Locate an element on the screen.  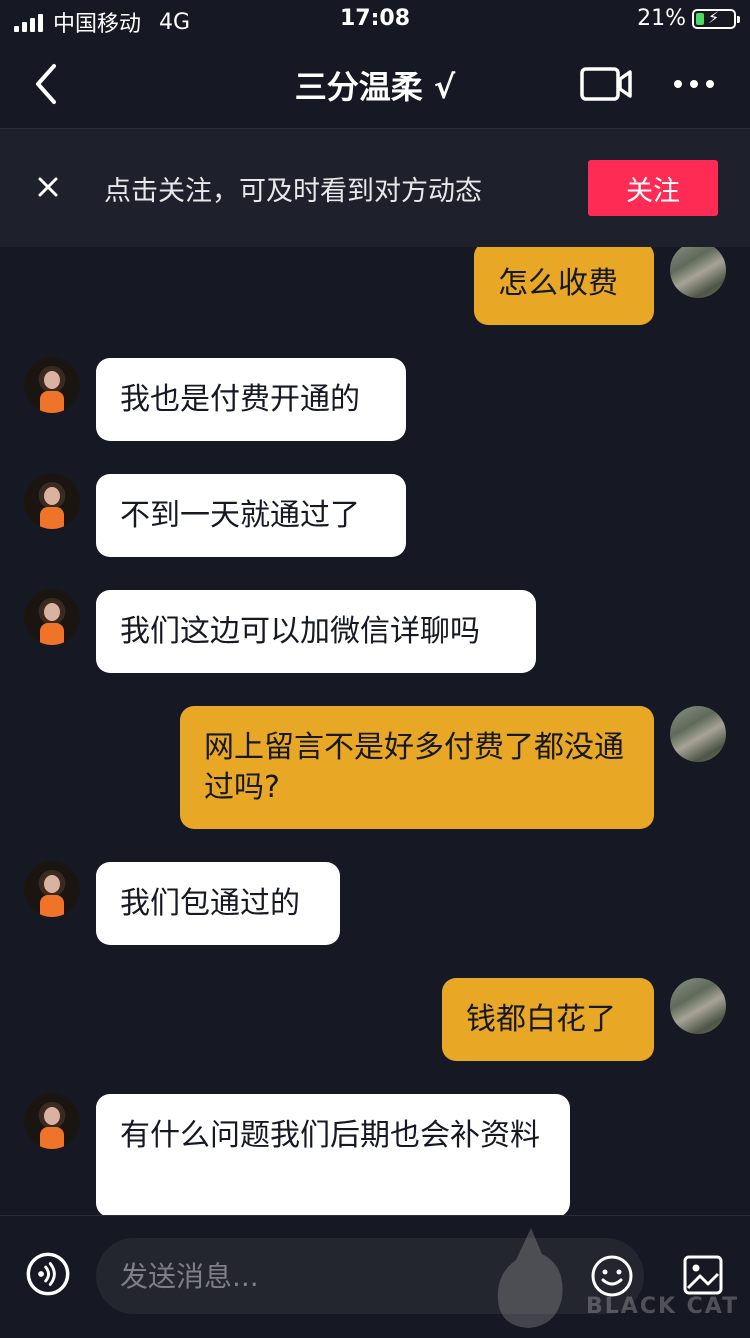
voice-icon is located at coordinates (48, 1274).